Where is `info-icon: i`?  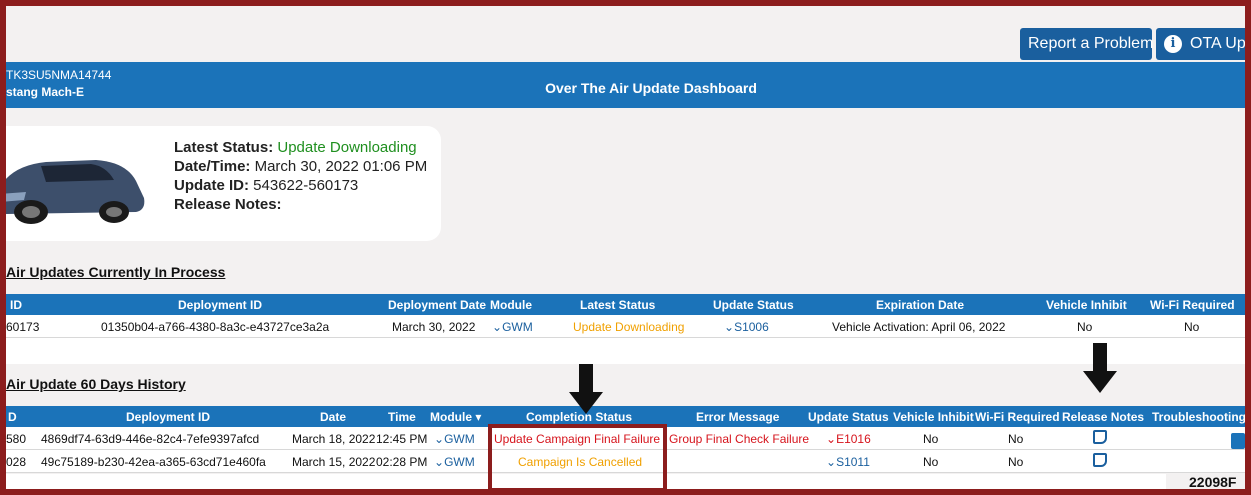
info-icon: i is located at coordinates (1173, 44).